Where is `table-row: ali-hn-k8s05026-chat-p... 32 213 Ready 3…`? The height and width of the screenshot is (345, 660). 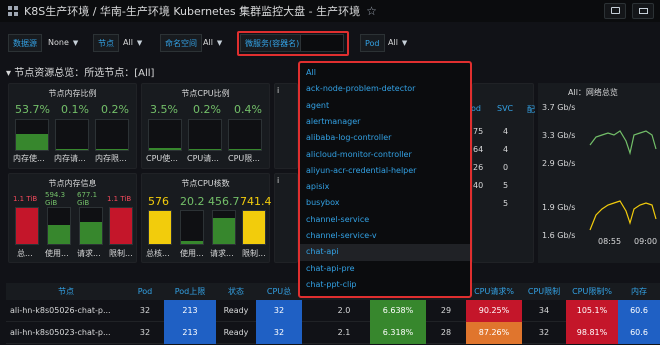 table-row: ali-hn-k8s05026-chat-p... 32 213 Ready 3… is located at coordinates (333, 311).